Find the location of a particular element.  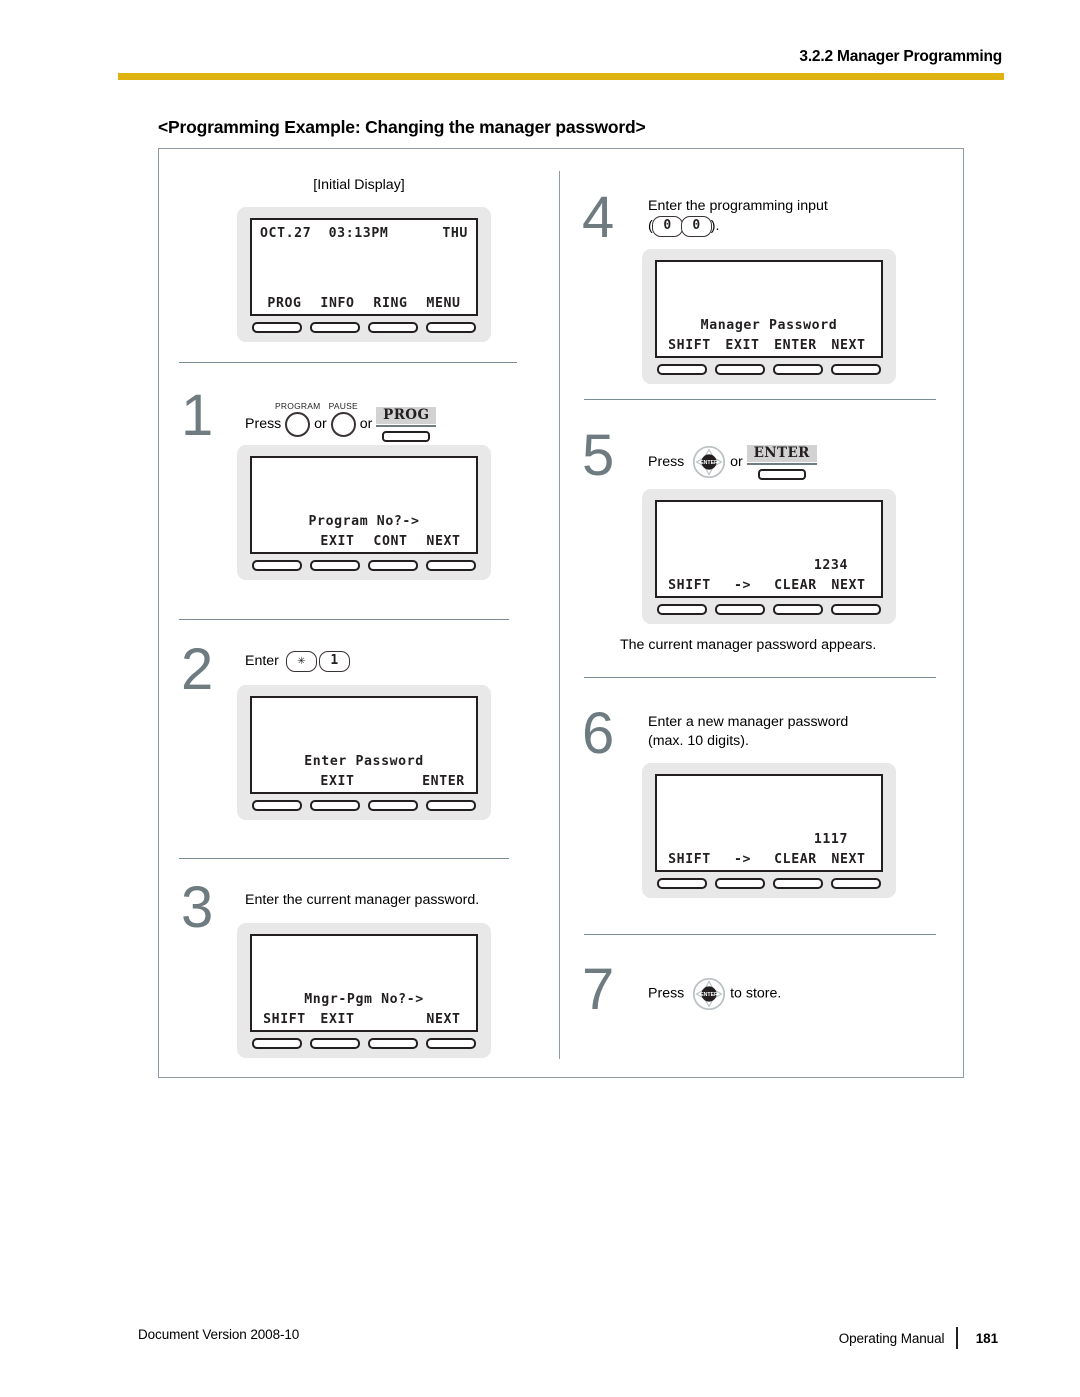

svg-text: ENTER is located at coordinates (709, 995).